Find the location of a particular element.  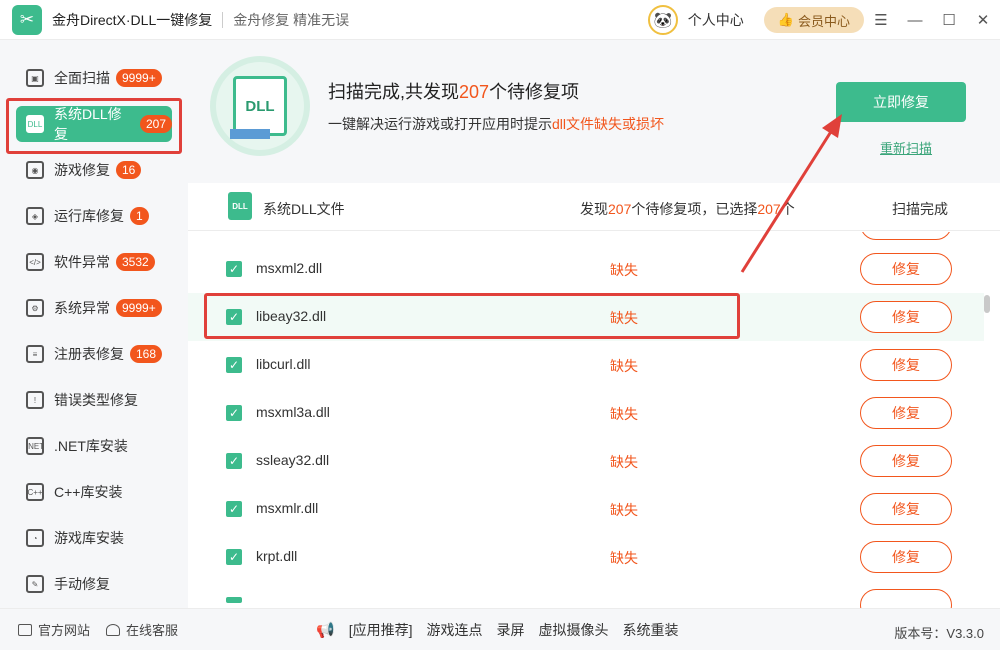

found-mid: 个待修复项，已选择 is located at coordinates (694, 209).